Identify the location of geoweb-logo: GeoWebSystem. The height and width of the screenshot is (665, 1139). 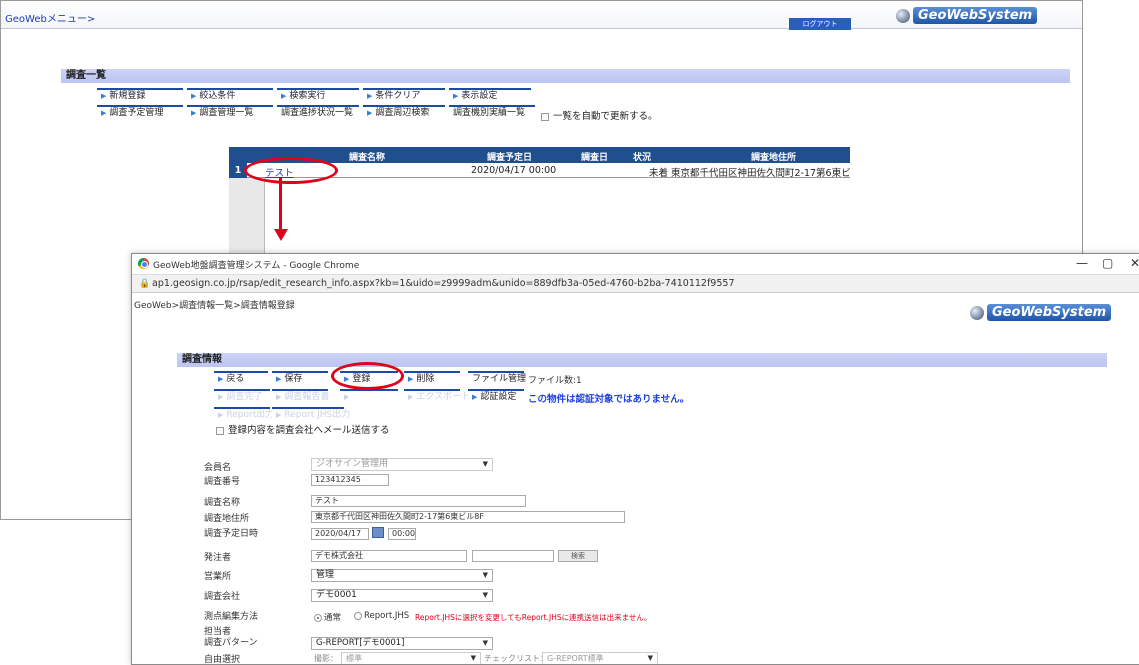
(1041, 312).